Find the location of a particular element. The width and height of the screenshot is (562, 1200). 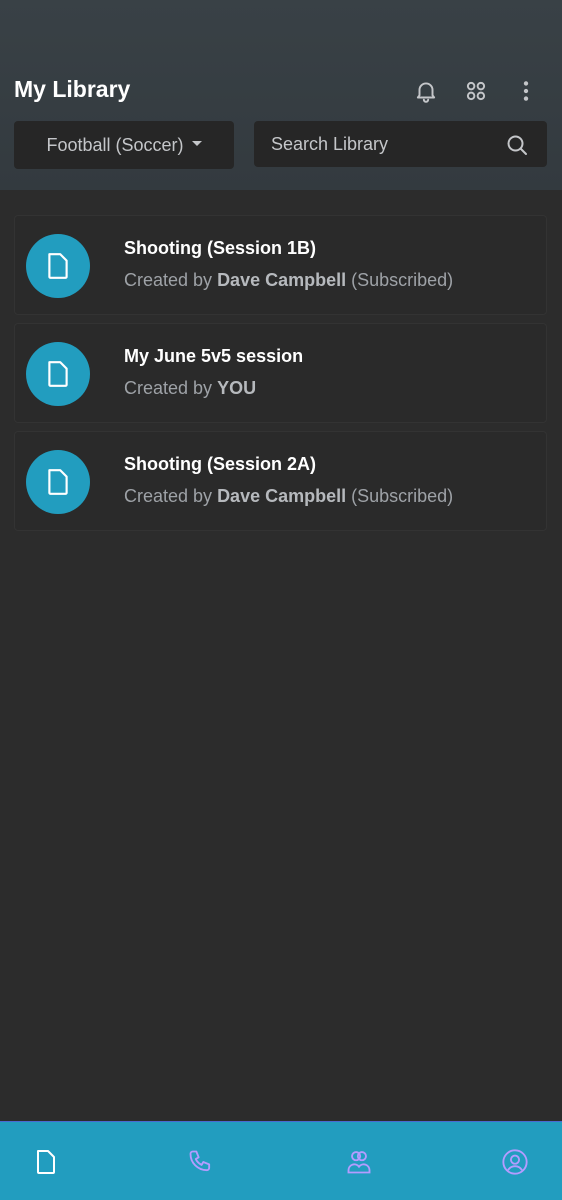

nav-team is located at coordinates (359, 1162).